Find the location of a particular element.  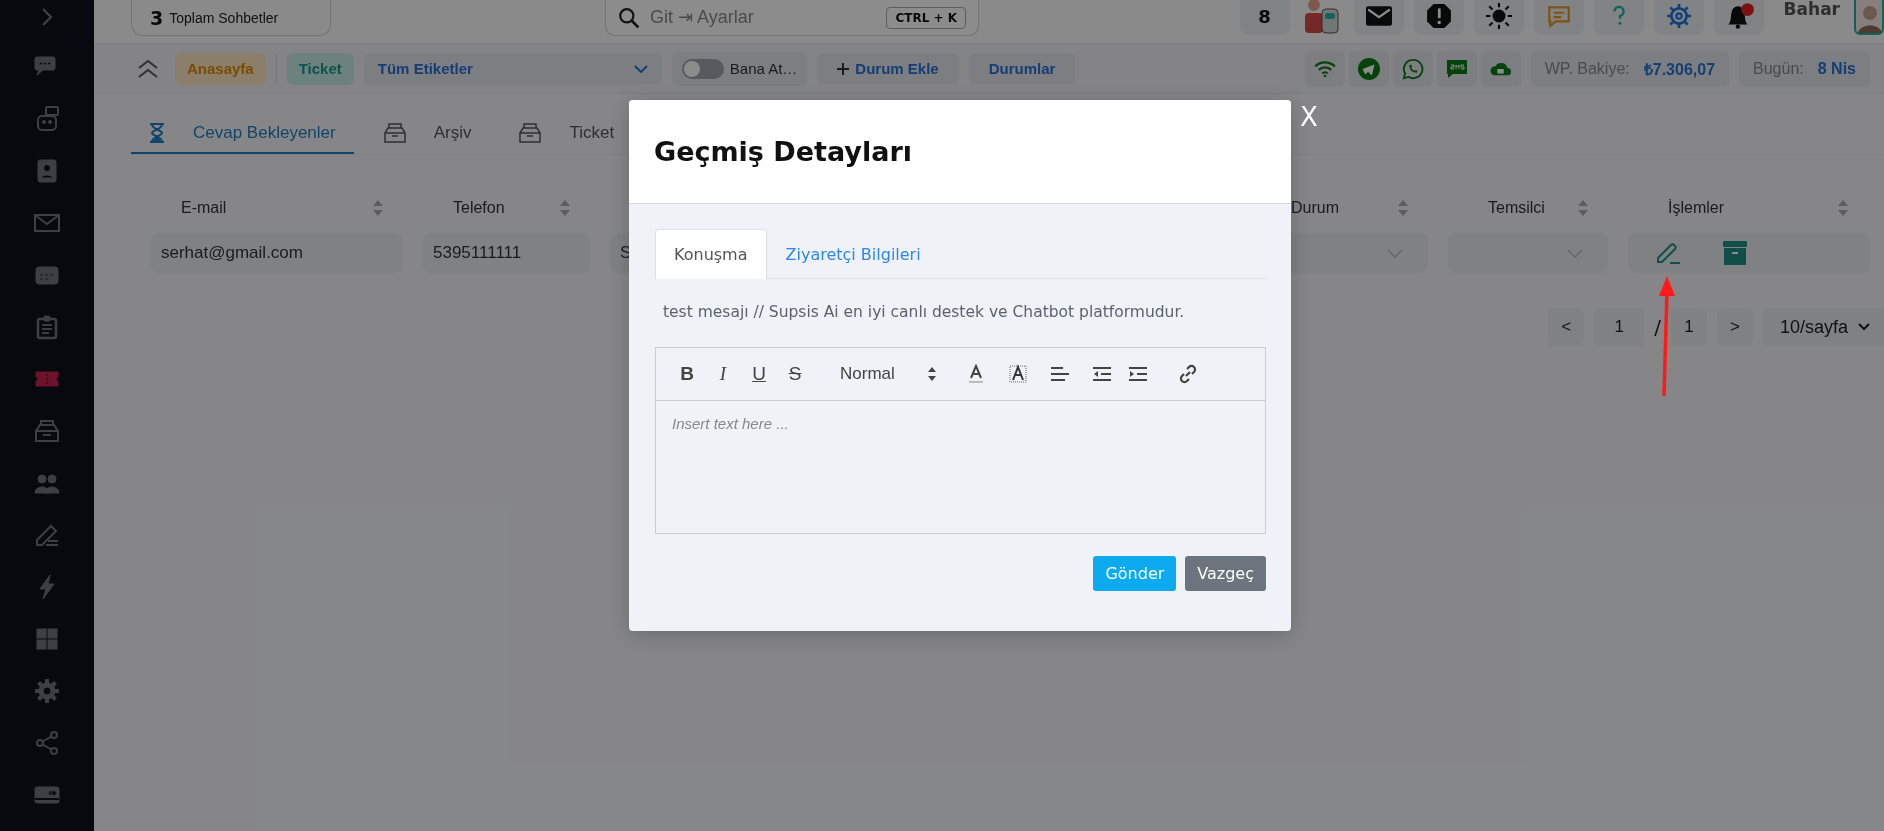

paper-plane-icon is located at coordinates (1368, 68).